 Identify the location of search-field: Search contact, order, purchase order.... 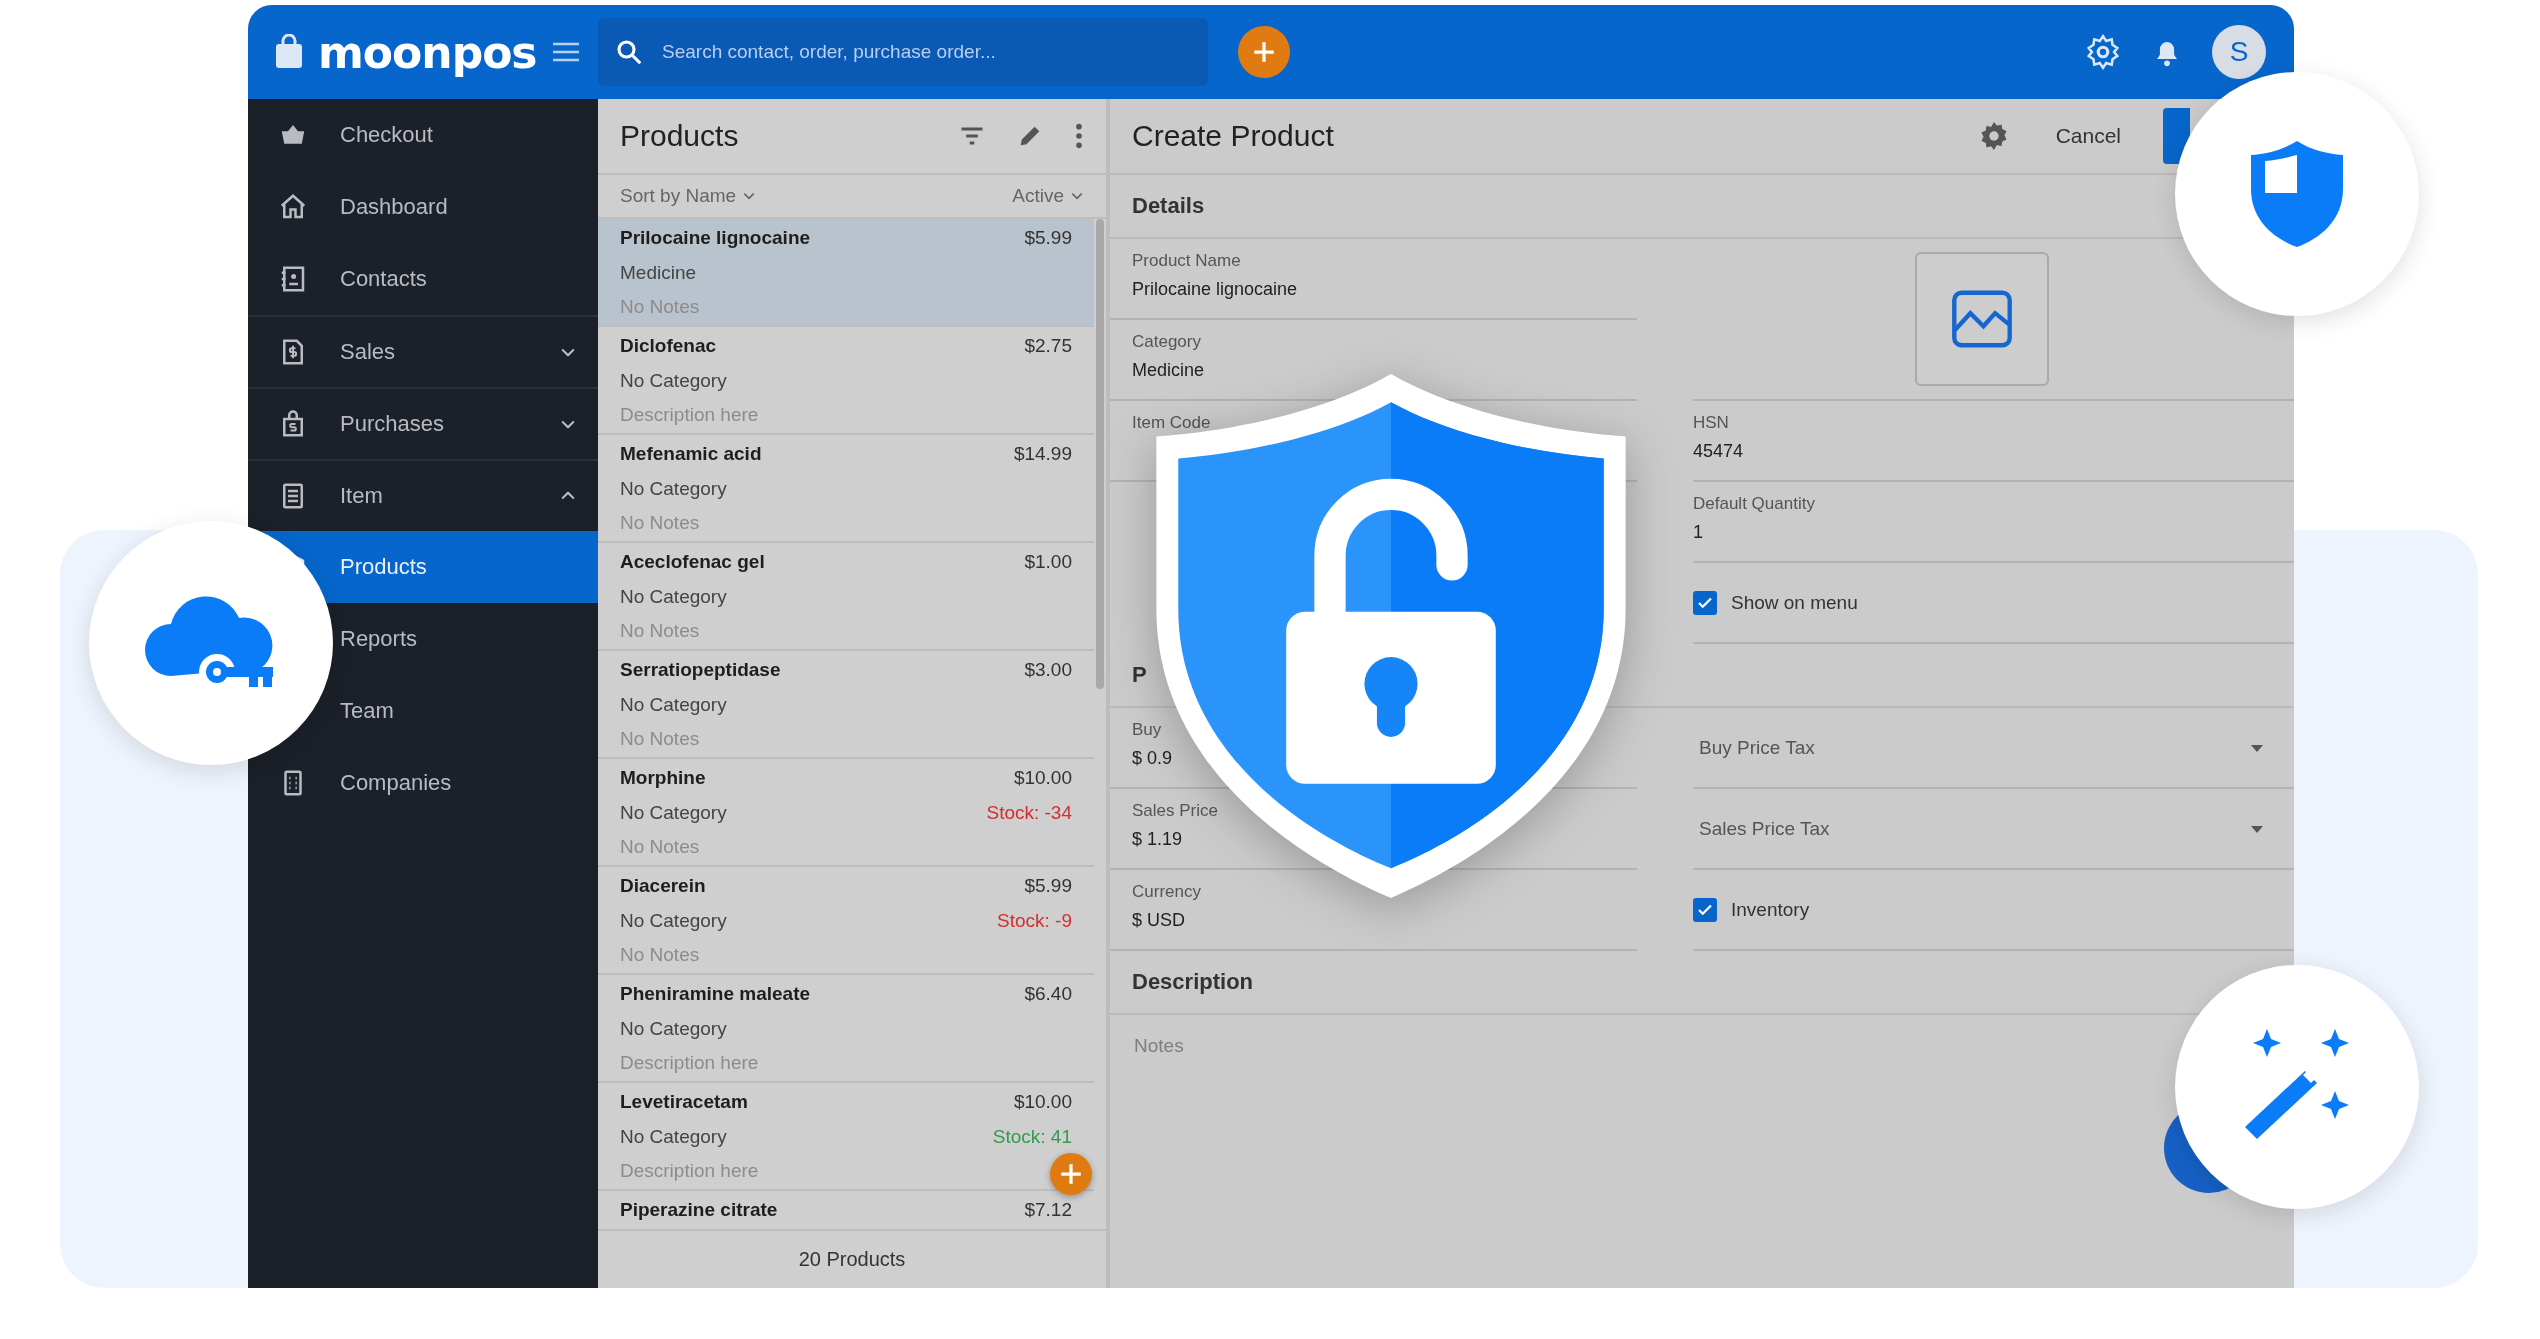
(903, 52).